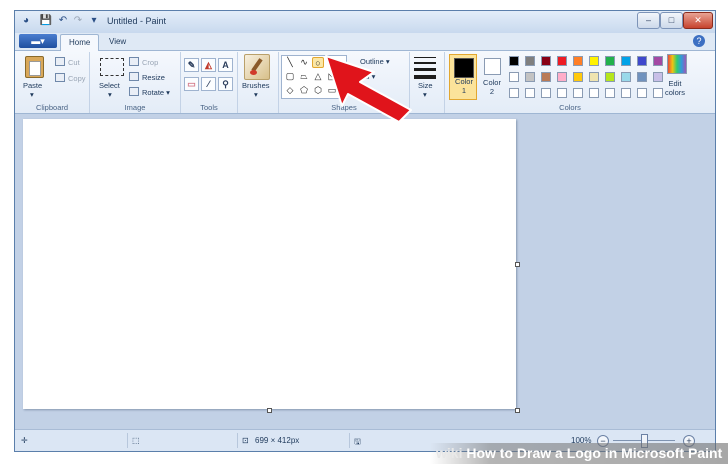  What do you see at coordinates (32, 85) in the screenshot?
I see `paste-button: Paste` at bounding box center [32, 85].